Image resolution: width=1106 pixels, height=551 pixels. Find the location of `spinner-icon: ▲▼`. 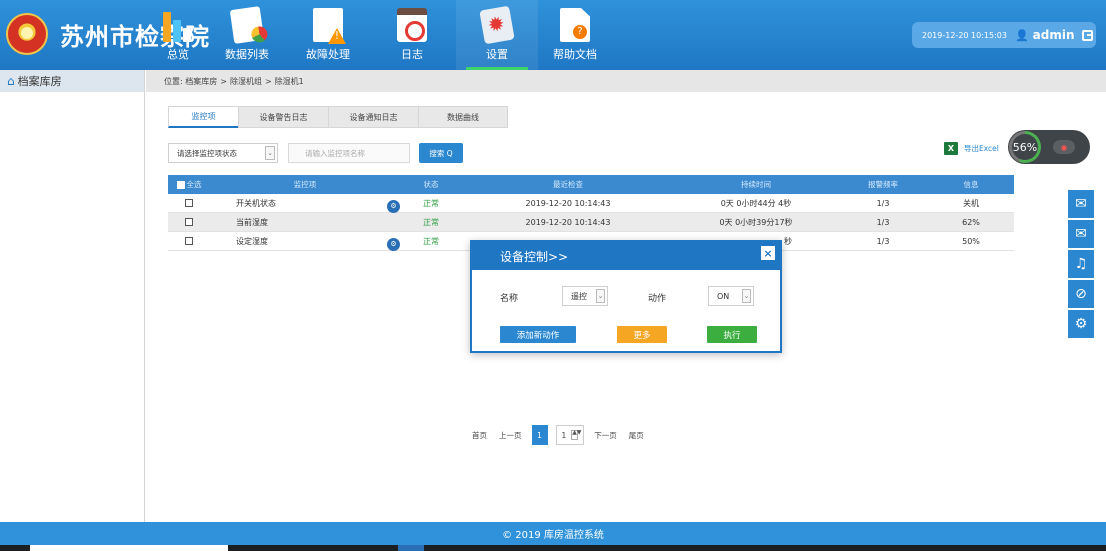

spinner-icon: ▲▼ is located at coordinates (576, 435).